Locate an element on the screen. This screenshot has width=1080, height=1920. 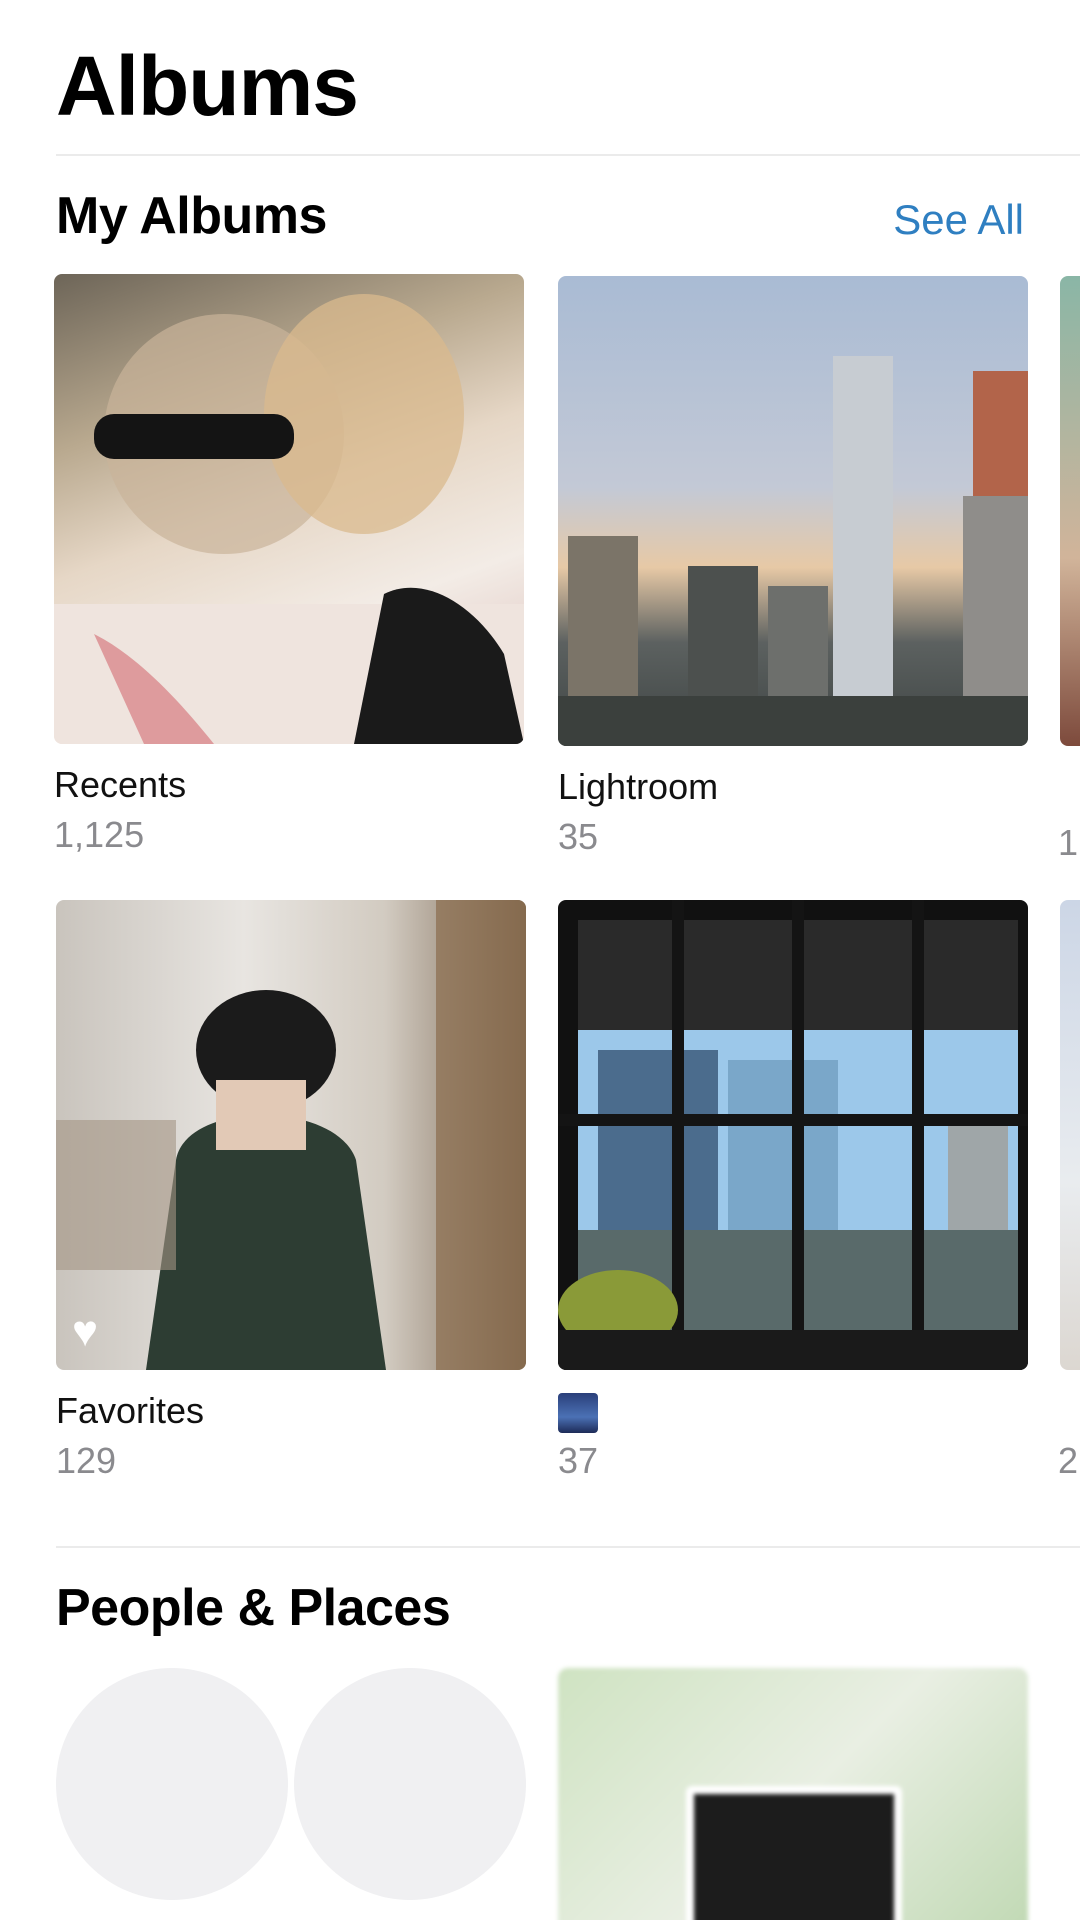
recents-thumbnail is located at coordinates (289, 509).